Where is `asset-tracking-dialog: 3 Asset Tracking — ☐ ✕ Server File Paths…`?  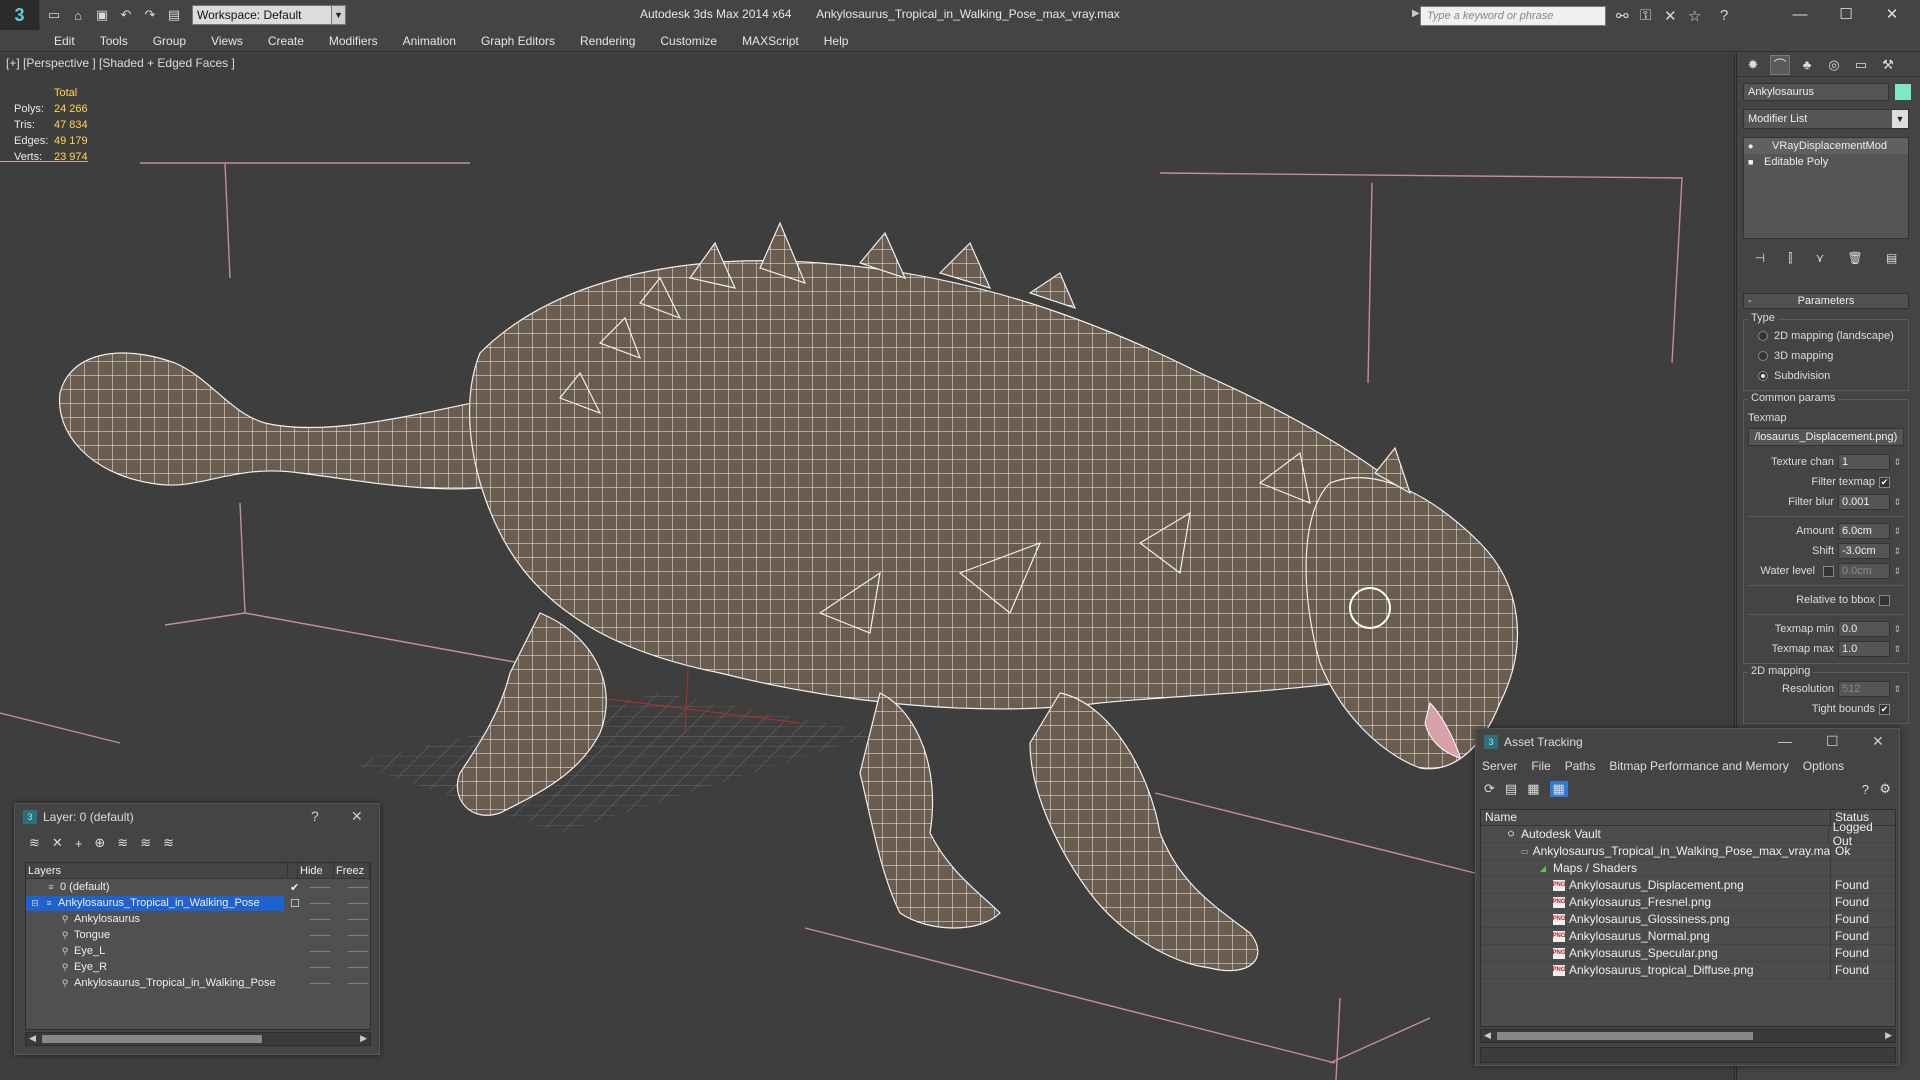 asset-tracking-dialog: 3 Asset Tracking — ☐ ✕ Server File Paths… is located at coordinates (1687, 897).